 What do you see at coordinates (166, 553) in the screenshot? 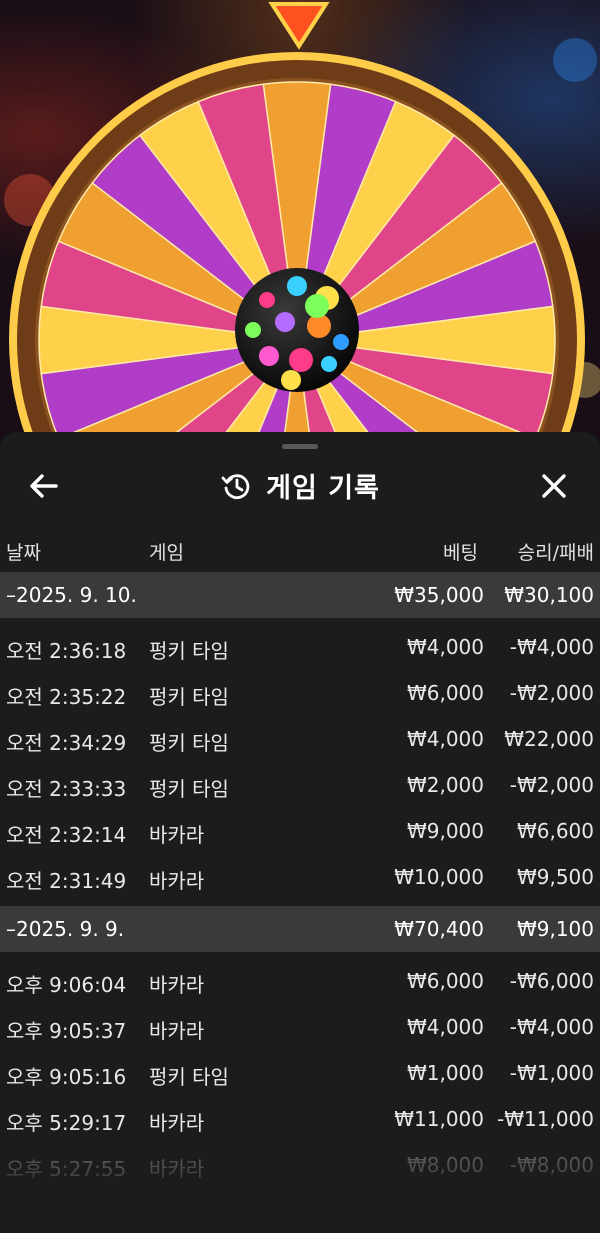
I see `column-header-game: 게임` at bounding box center [166, 553].